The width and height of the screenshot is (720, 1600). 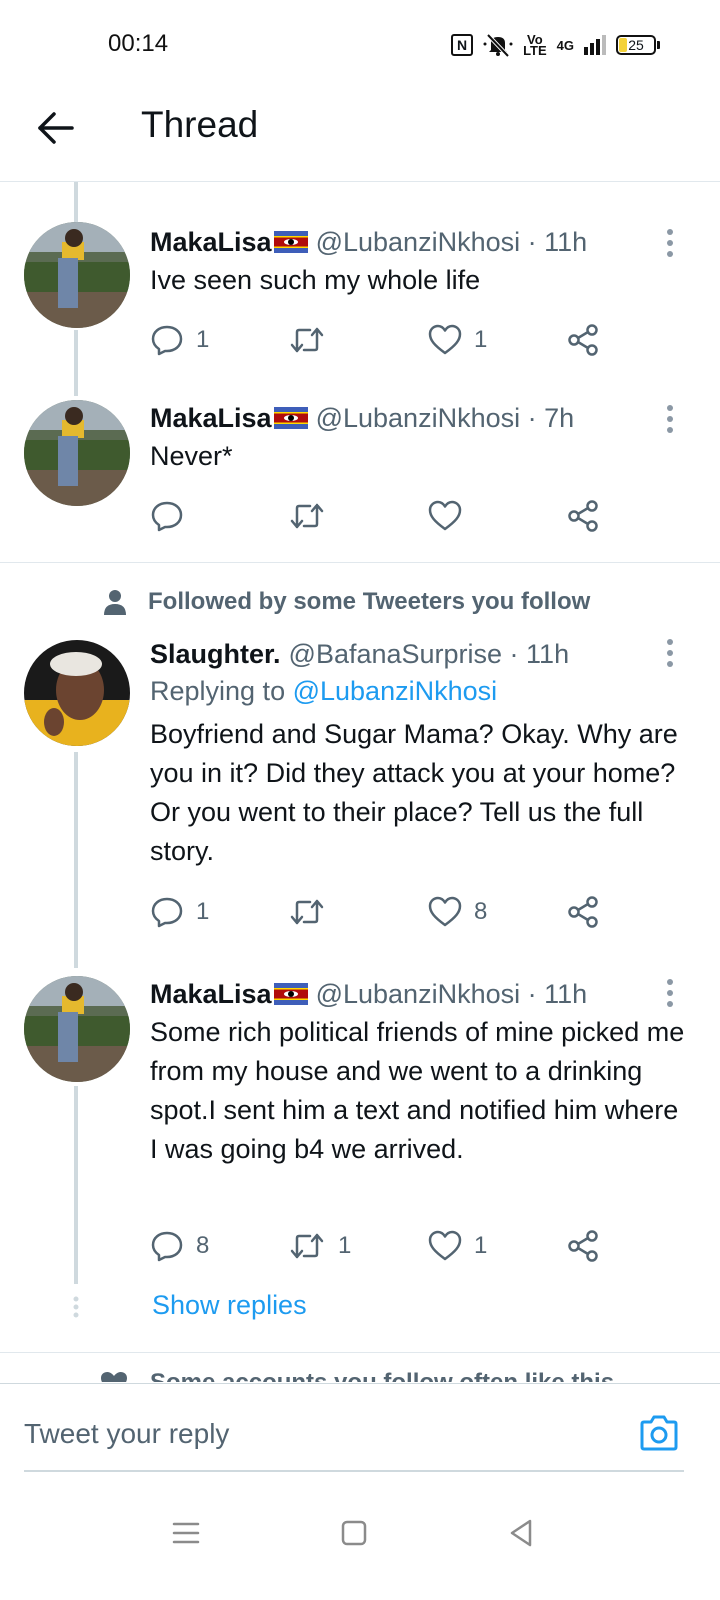 What do you see at coordinates (498, 45) in the screenshot?
I see `mute-icon` at bounding box center [498, 45].